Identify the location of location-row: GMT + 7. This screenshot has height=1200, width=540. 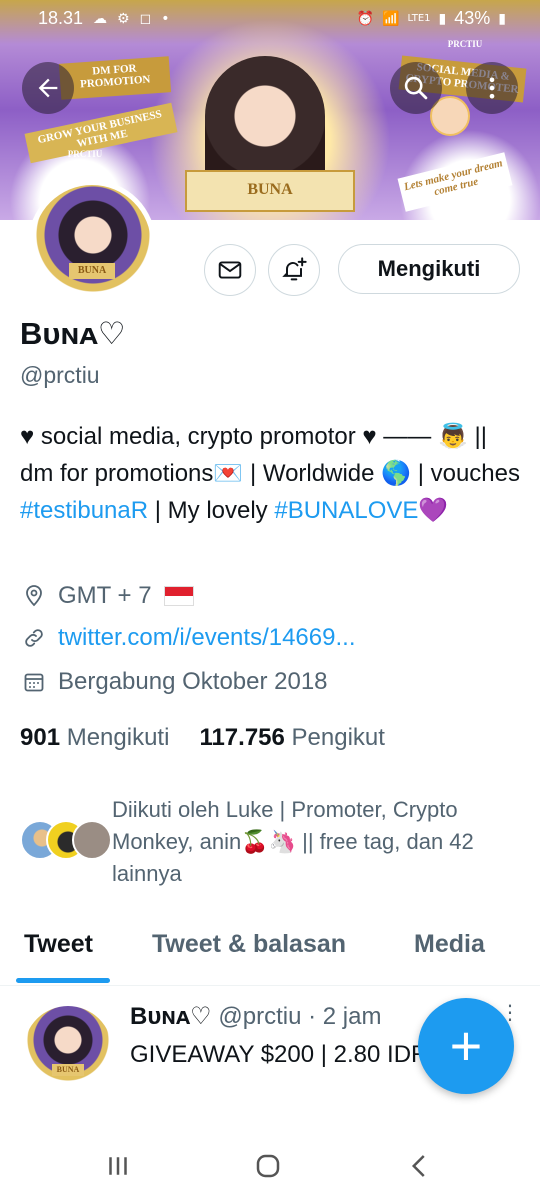
(107, 596).